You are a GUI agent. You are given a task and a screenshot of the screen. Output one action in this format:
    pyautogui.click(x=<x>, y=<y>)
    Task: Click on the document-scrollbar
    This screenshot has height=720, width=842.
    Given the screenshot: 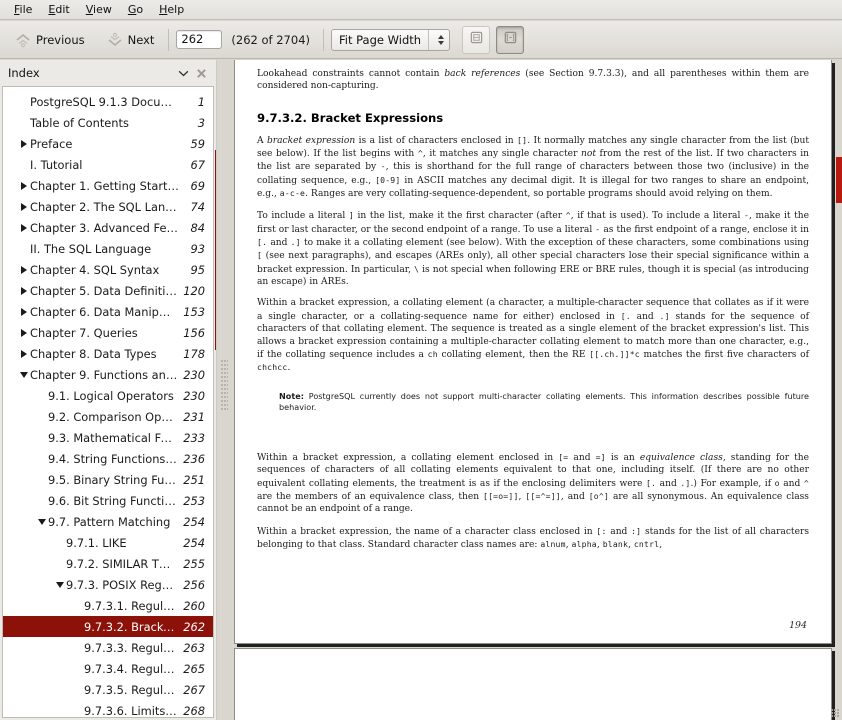 What is the action you would take?
    pyautogui.click(x=839, y=390)
    